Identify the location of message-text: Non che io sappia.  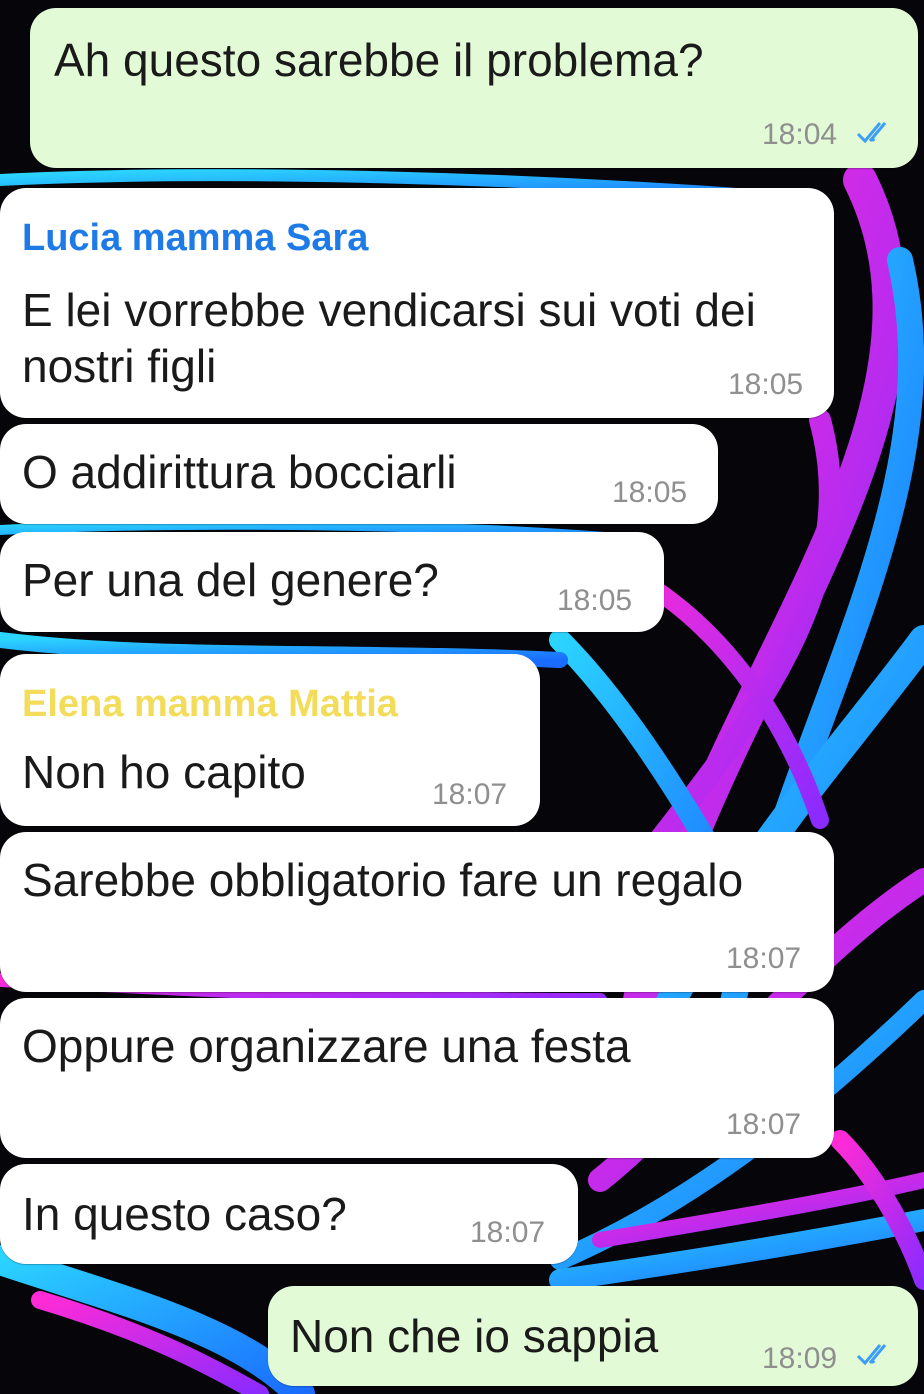
(474, 1336).